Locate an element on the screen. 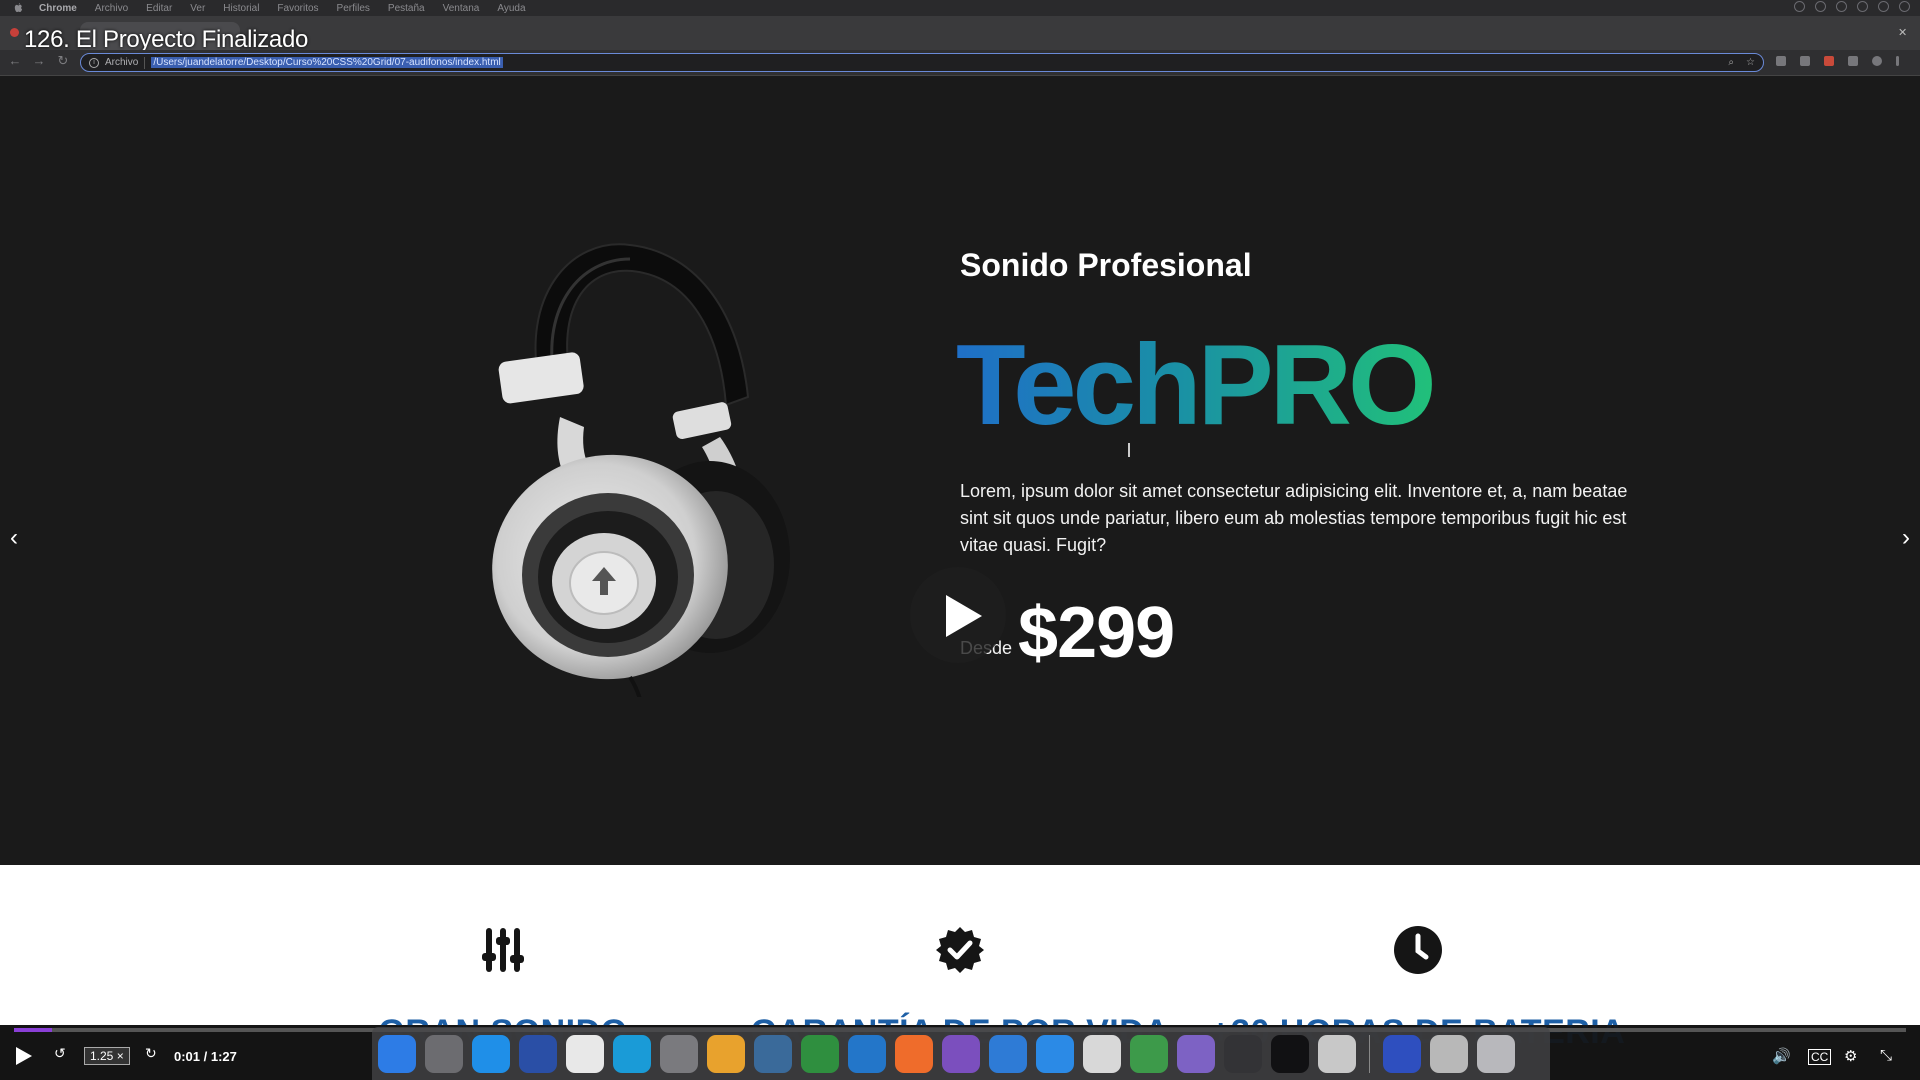 This screenshot has height=1080, width=1920. sequel-icon is located at coordinates (726, 1053).